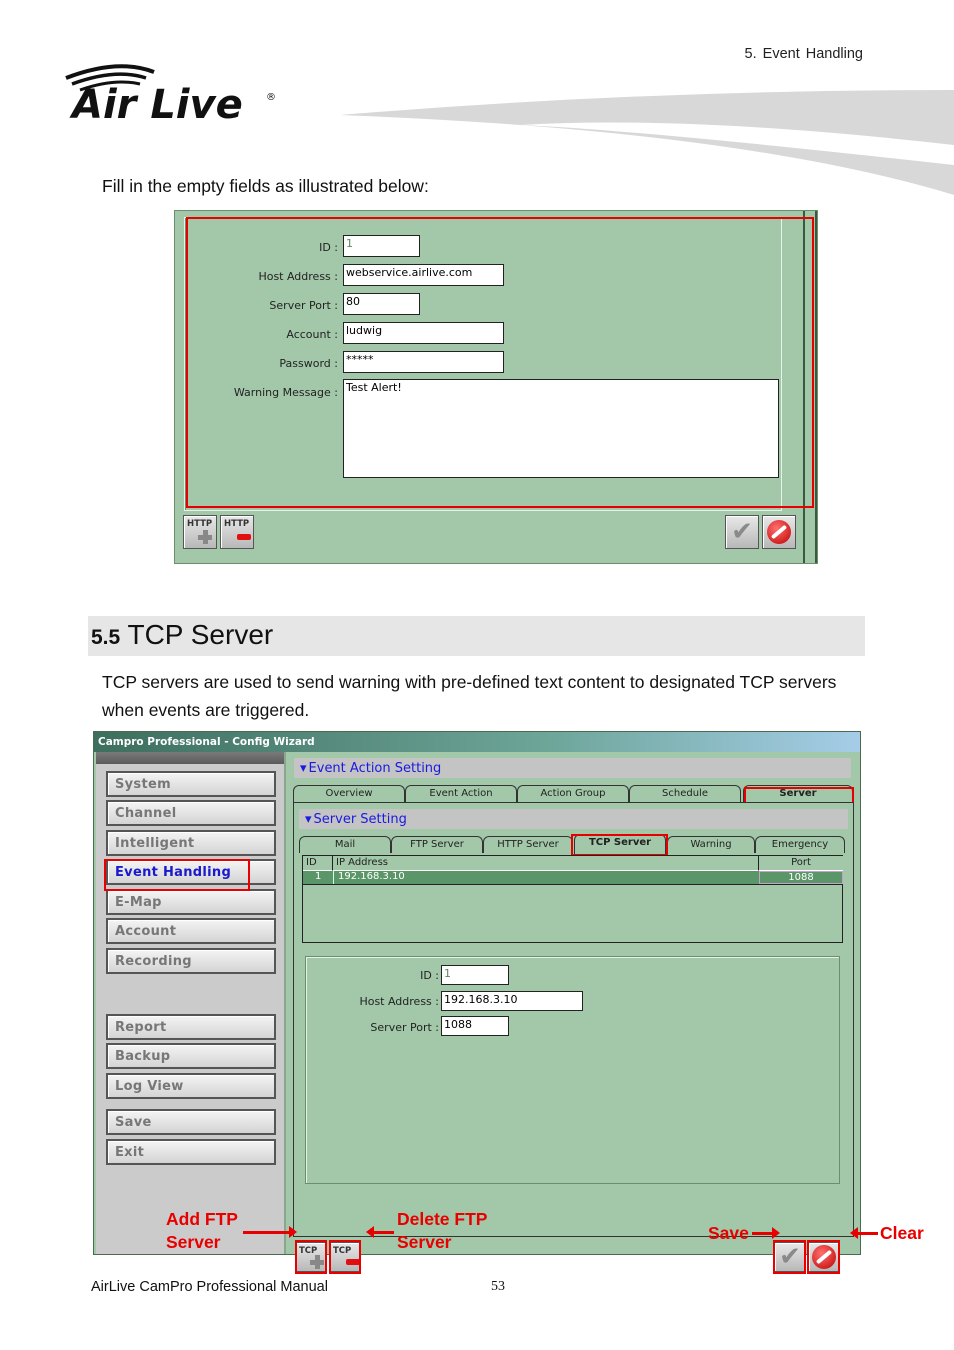 This screenshot has width=954, height=1350. Describe the element at coordinates (191, 1086) in the screenshot. I see `sidebar-item-log-view: Log View` at that location.